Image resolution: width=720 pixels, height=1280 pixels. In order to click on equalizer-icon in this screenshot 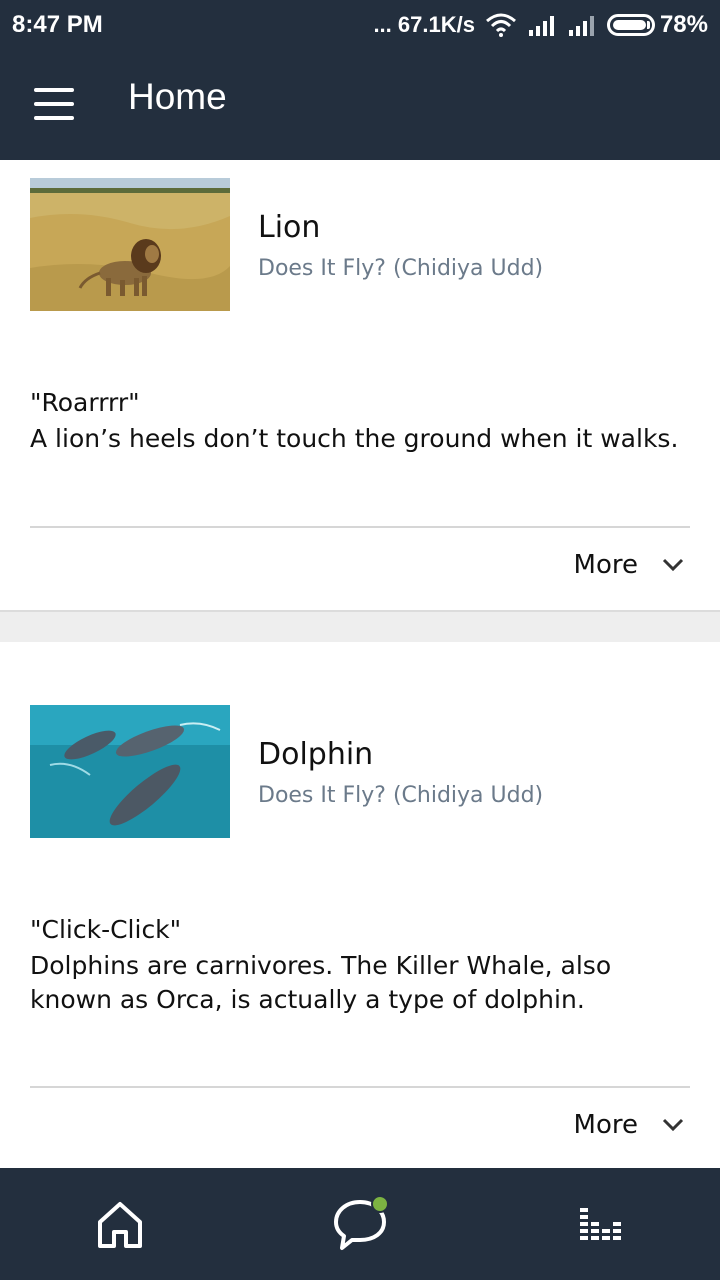, I will do `click(600, 1224)`.